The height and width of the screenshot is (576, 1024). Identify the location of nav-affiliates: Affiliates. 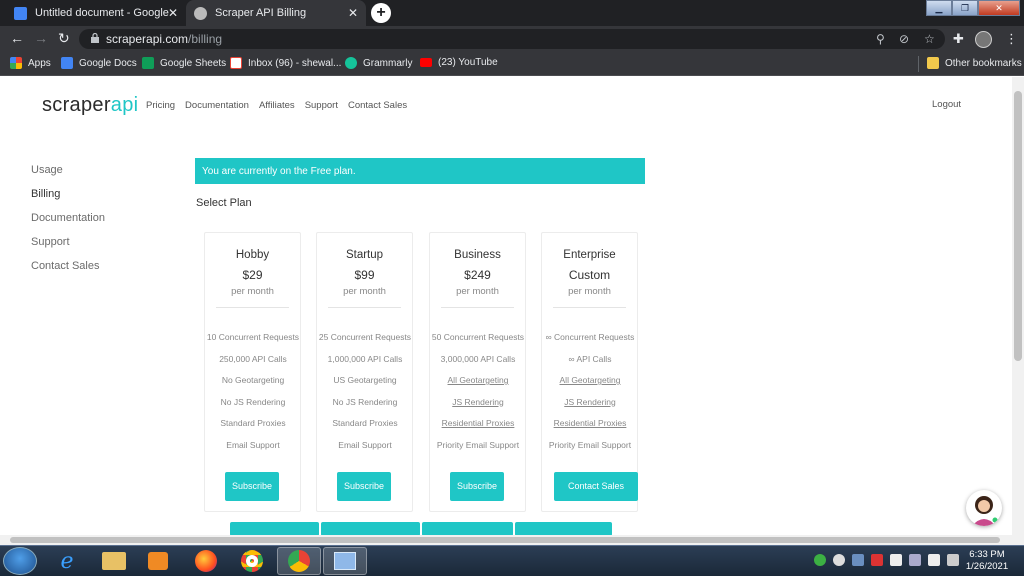
(277, 105).